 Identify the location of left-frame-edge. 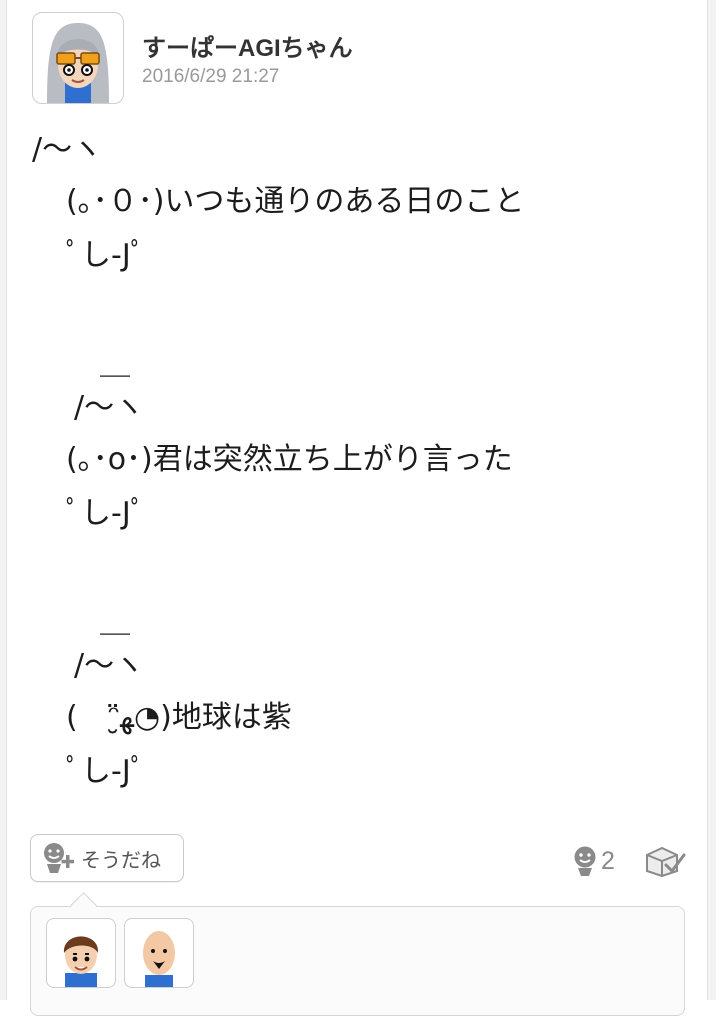
(3, 500).